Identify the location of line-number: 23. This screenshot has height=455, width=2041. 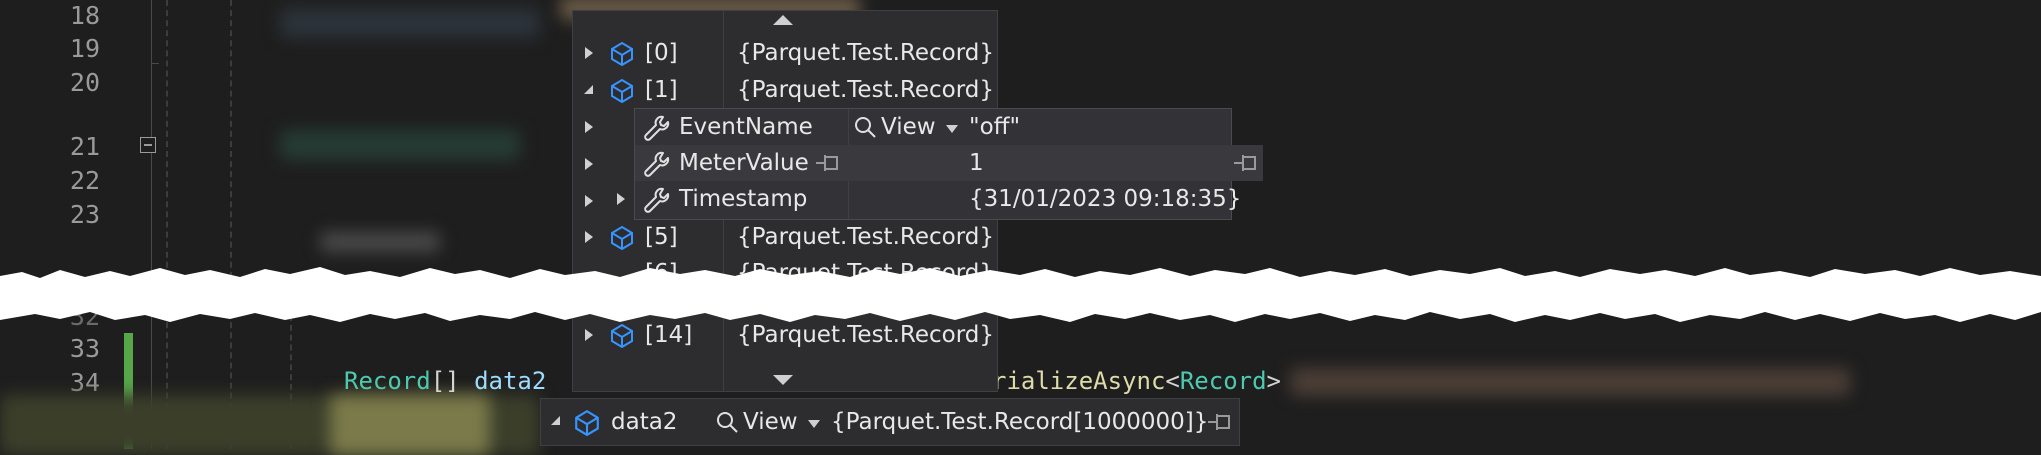
(84, 214).